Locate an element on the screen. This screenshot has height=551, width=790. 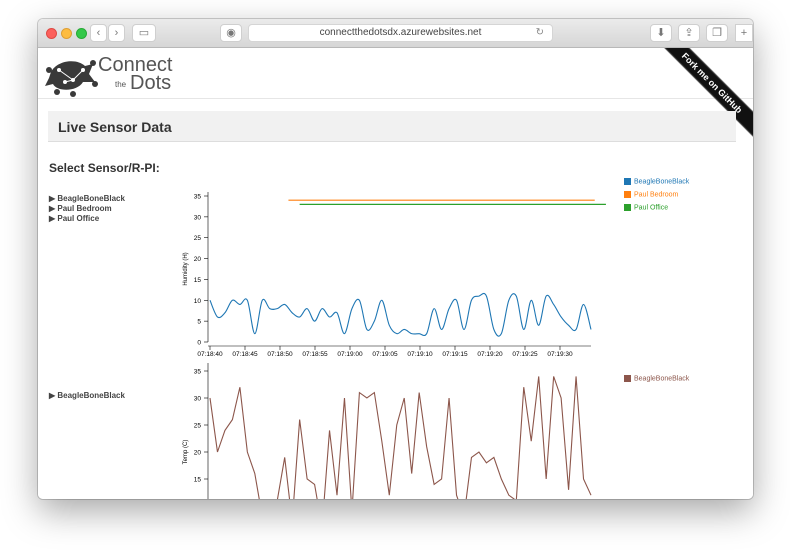
x-tick-label: 07:19:30 is located at coordinates (560, 354).